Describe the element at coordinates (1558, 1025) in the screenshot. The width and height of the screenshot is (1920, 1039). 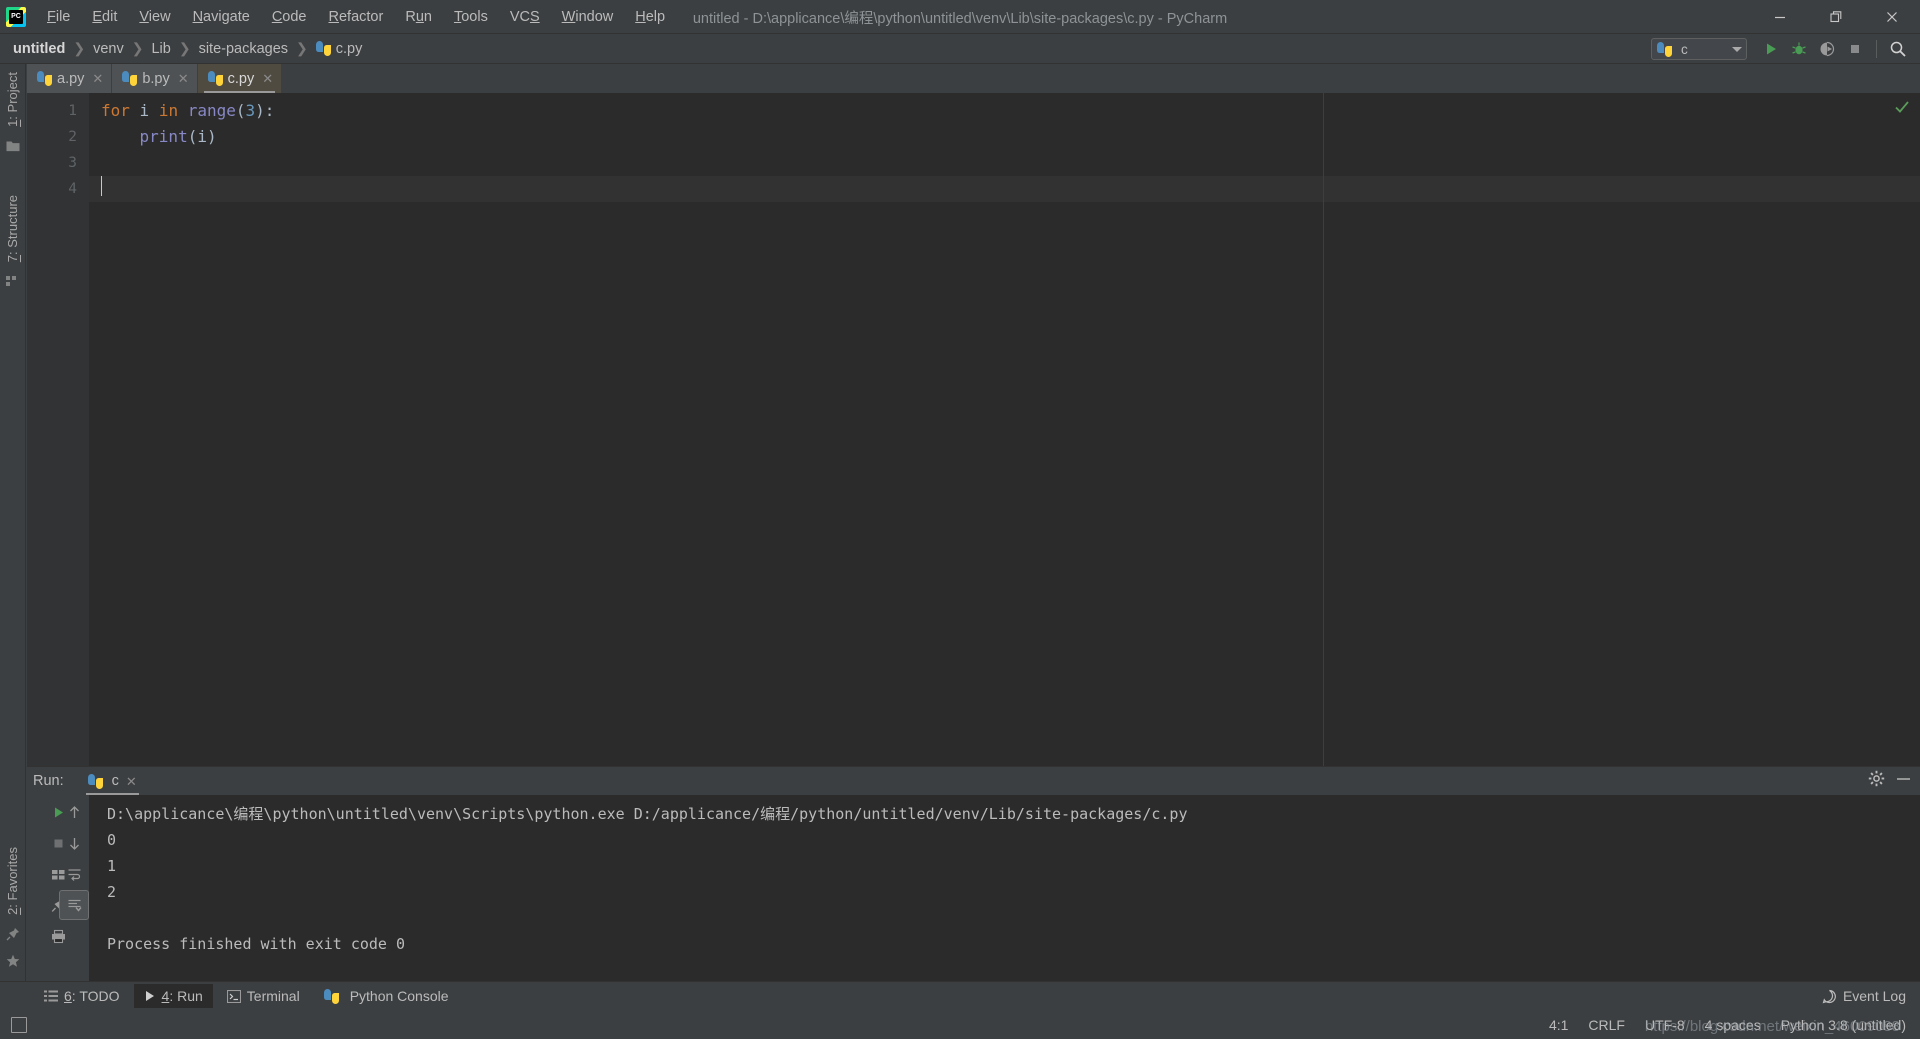
I see `caret-position: 4:1` at that location.